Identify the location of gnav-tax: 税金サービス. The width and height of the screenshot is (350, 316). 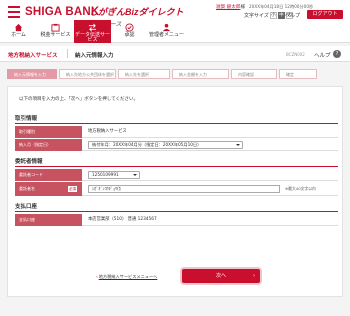
(55, 31).